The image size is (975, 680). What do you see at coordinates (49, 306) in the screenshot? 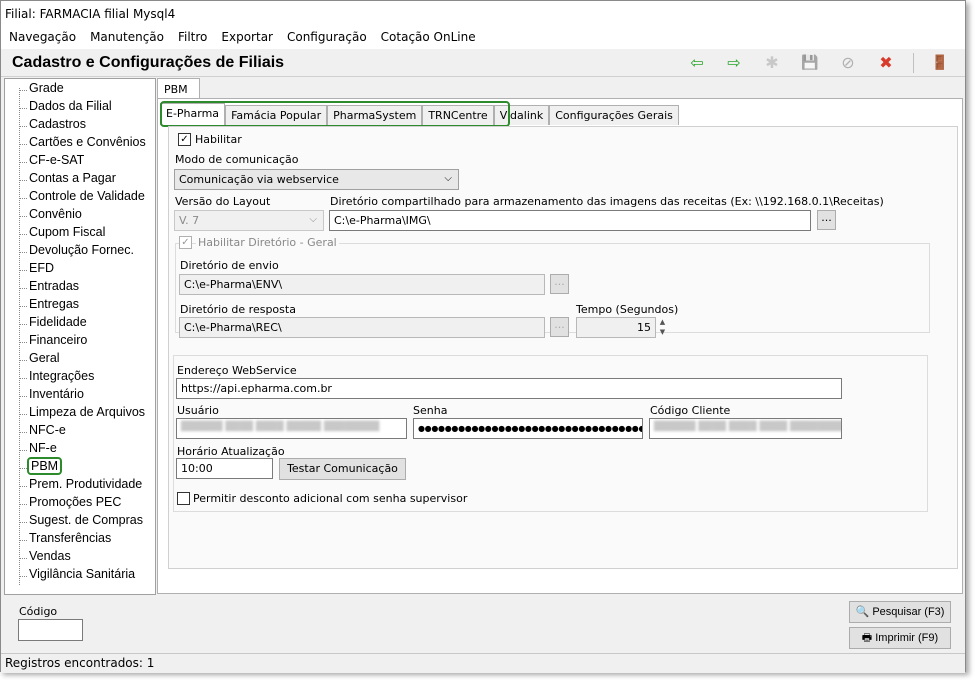
I see `tree-item: Entregas` at bounding box center [49, 306].